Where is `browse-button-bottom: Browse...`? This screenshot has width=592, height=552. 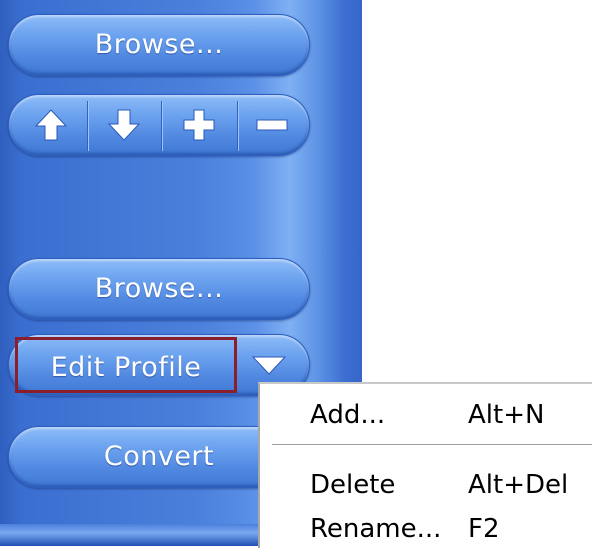 browse-button-bottom: Browse... is located at coordinates (159, 289).